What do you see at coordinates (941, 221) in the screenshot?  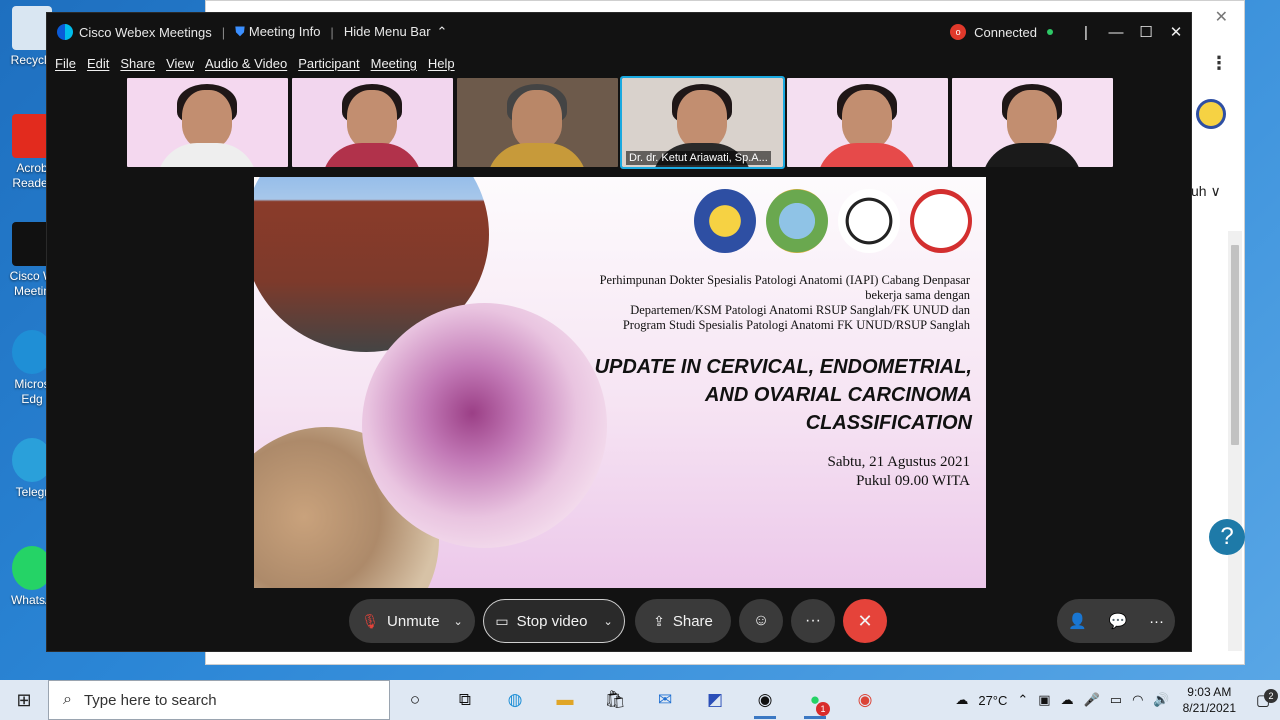 I see `iapi-red-logo` at bounding box center [941, 221].